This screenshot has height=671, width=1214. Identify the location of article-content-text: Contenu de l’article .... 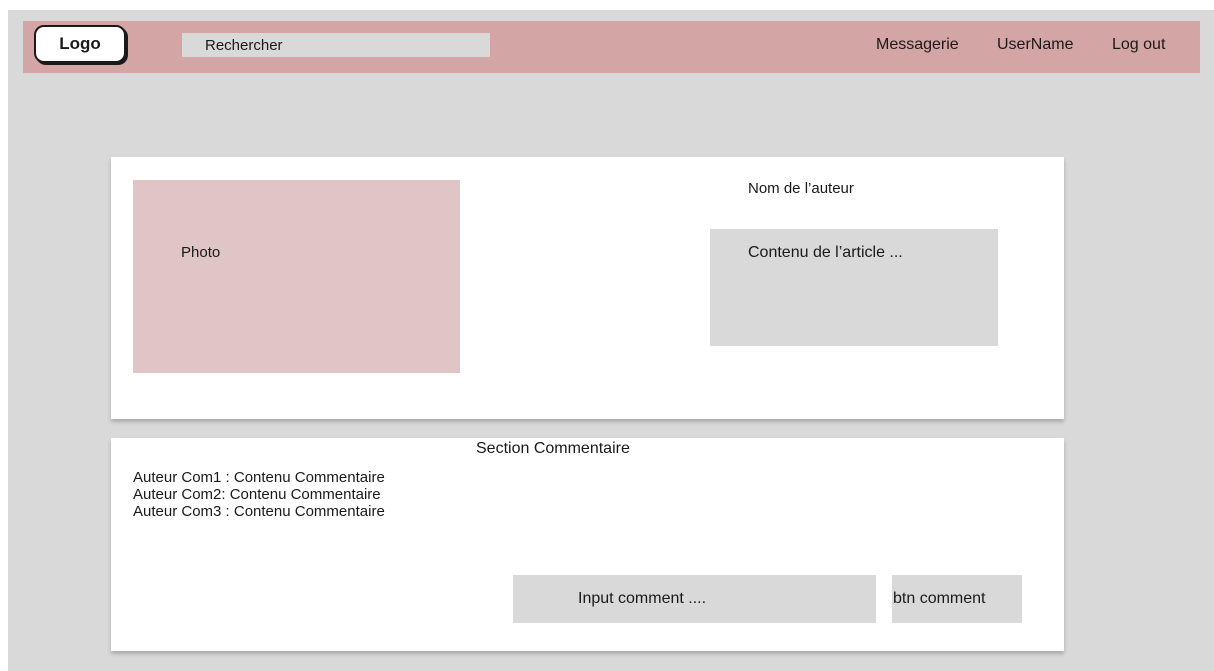
(825, 252).